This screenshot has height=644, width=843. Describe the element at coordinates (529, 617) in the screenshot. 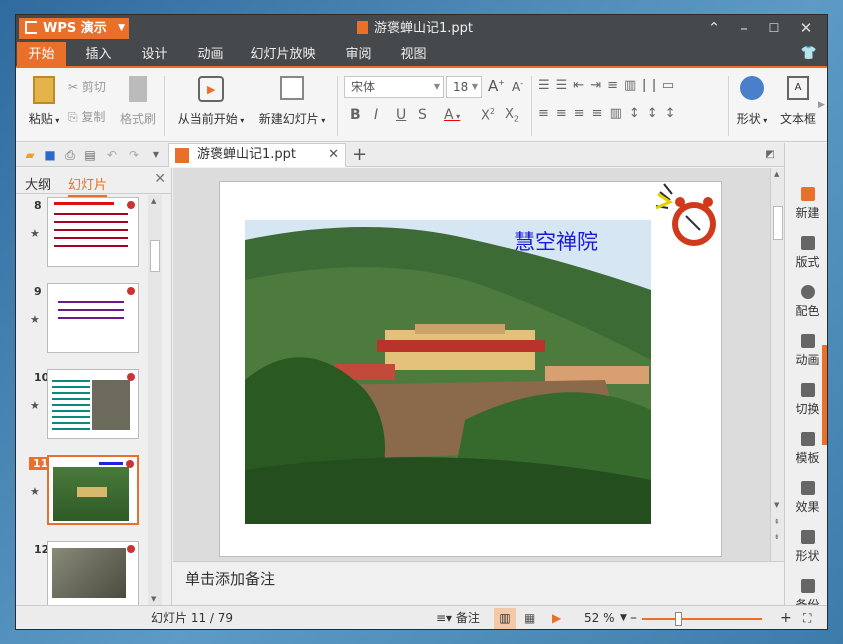

I see `sorter-view-icon: ▦` at that location.